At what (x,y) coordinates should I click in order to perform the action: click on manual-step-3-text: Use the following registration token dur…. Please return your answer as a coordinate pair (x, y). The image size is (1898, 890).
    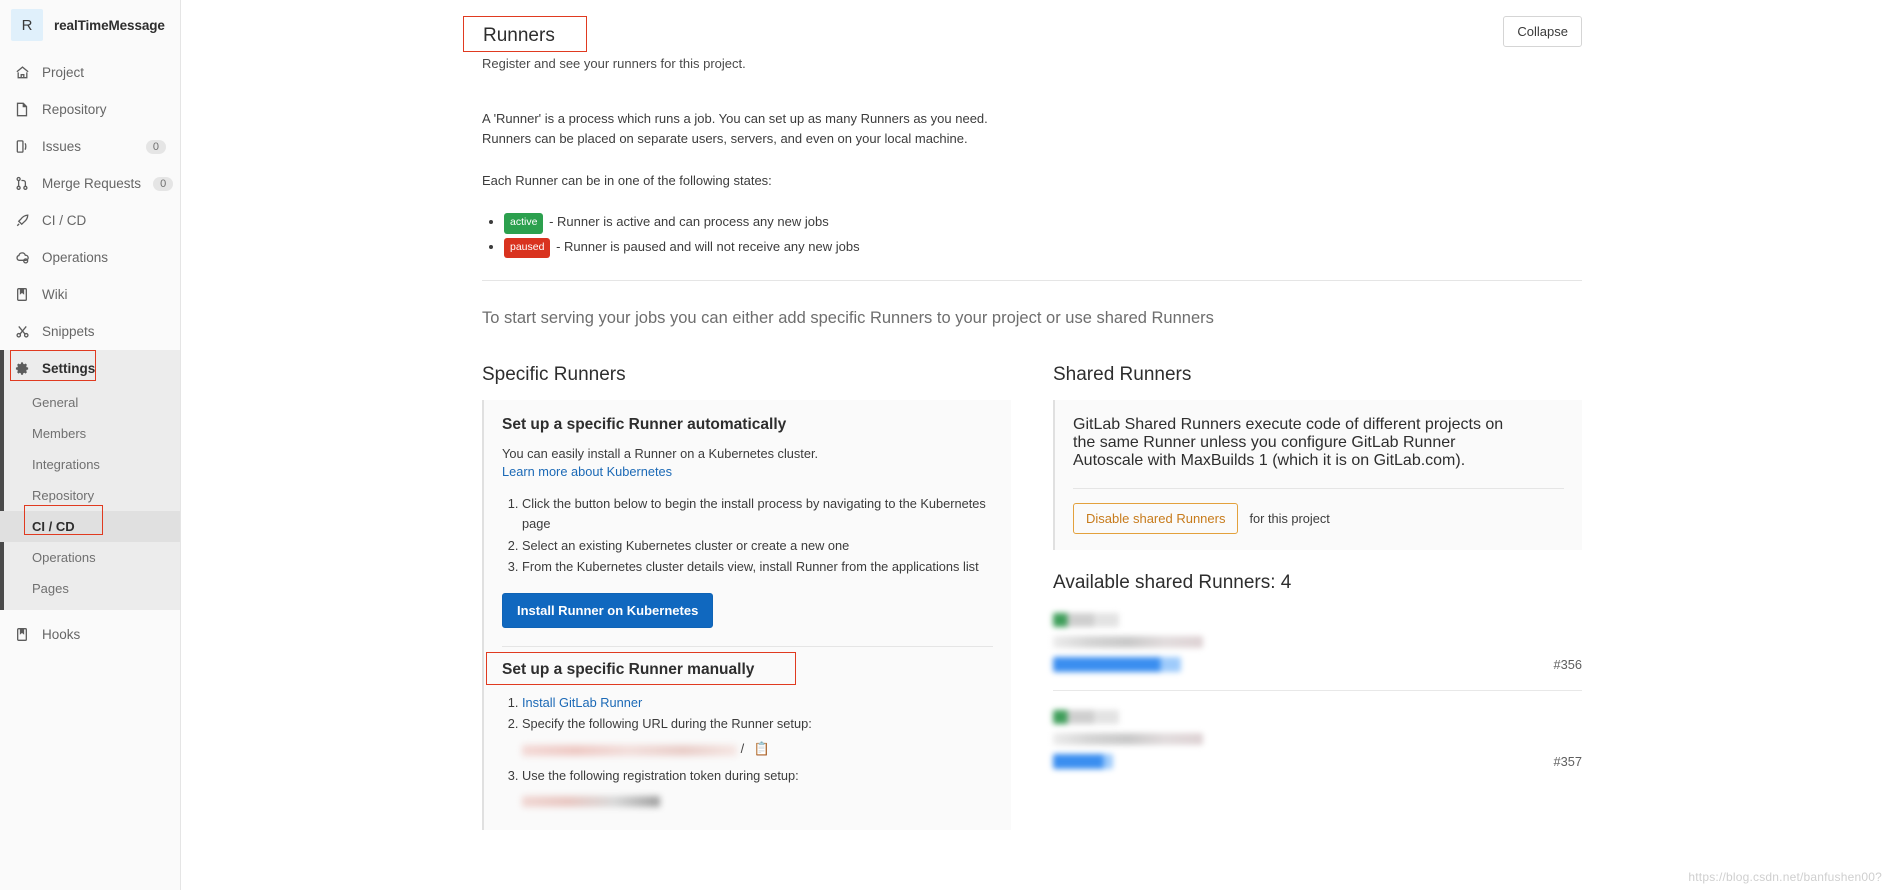
    Looking at the image, I should click on (660, 775).